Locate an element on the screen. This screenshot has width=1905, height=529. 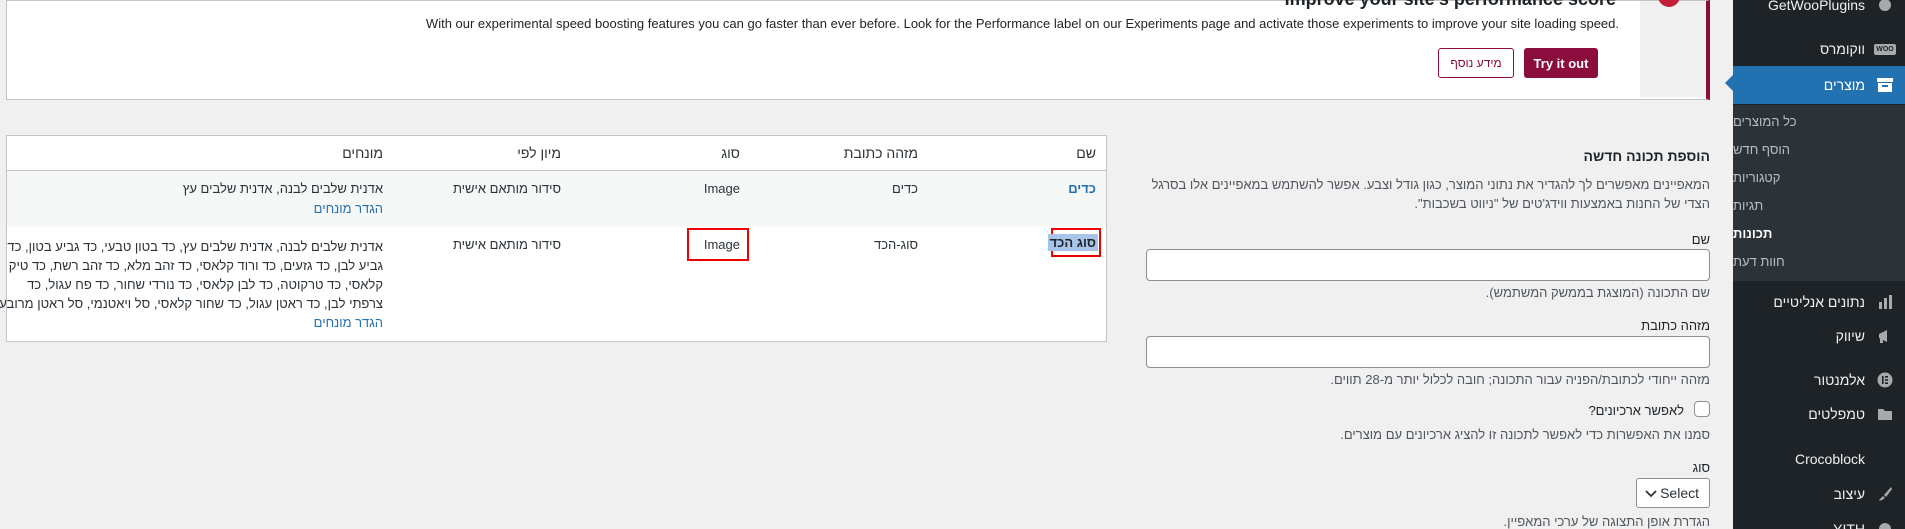
sidebar-item-elementor: אלמנטור is located at coordinates (1819, 380).